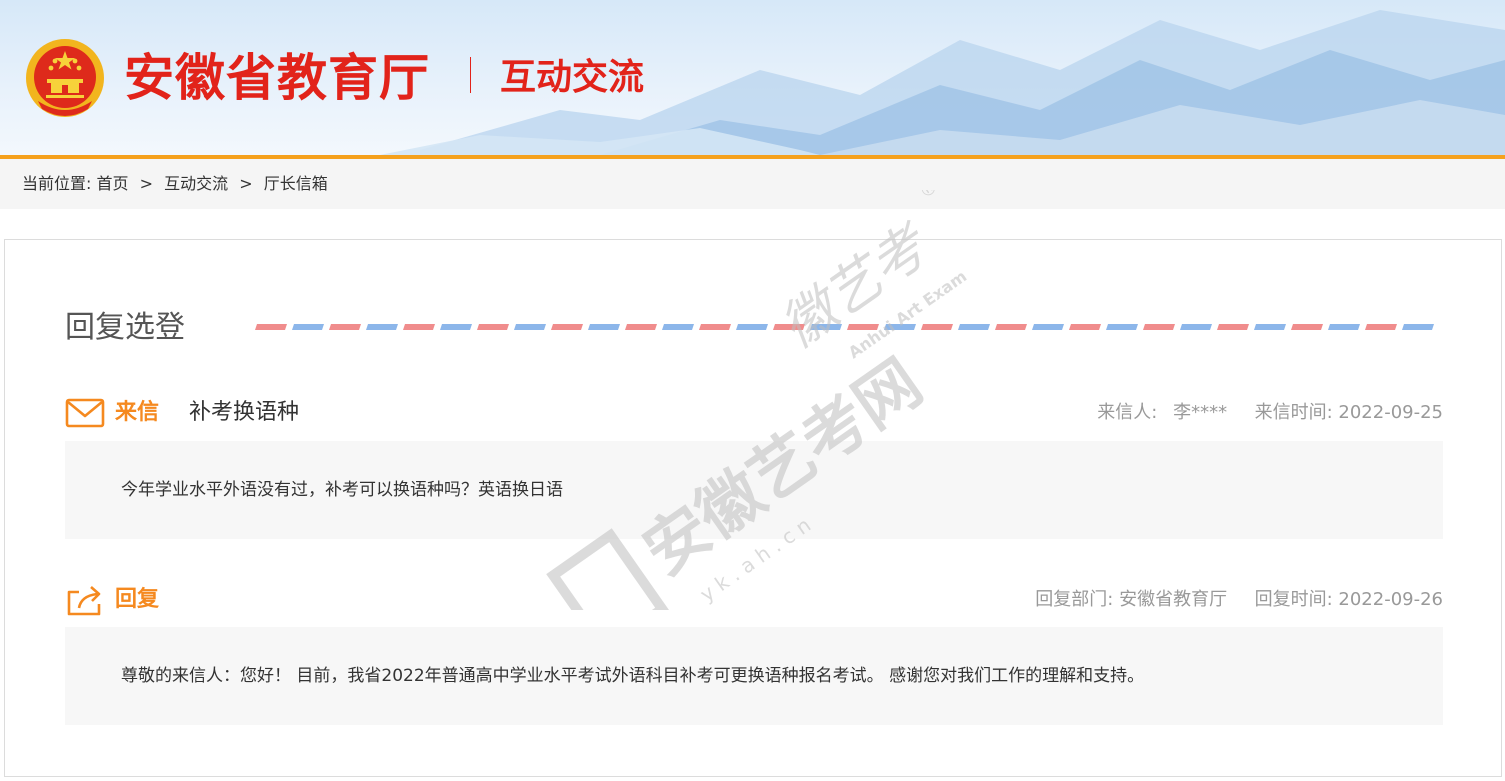 The width and height of the screenshot is (1505, 781). What do you see at coordinates (125, 327) in the screenshot?
I see `card-title: 回复选登` at bounding box center [125, 327].